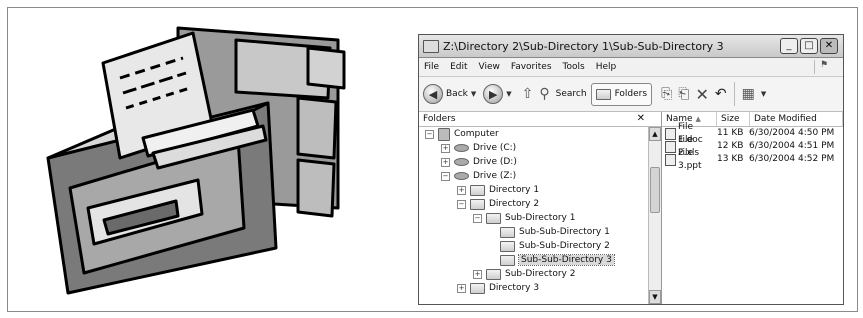 This screenshot has width=863, height=318. I want to click on maximize-button: □, so click(809, 46).